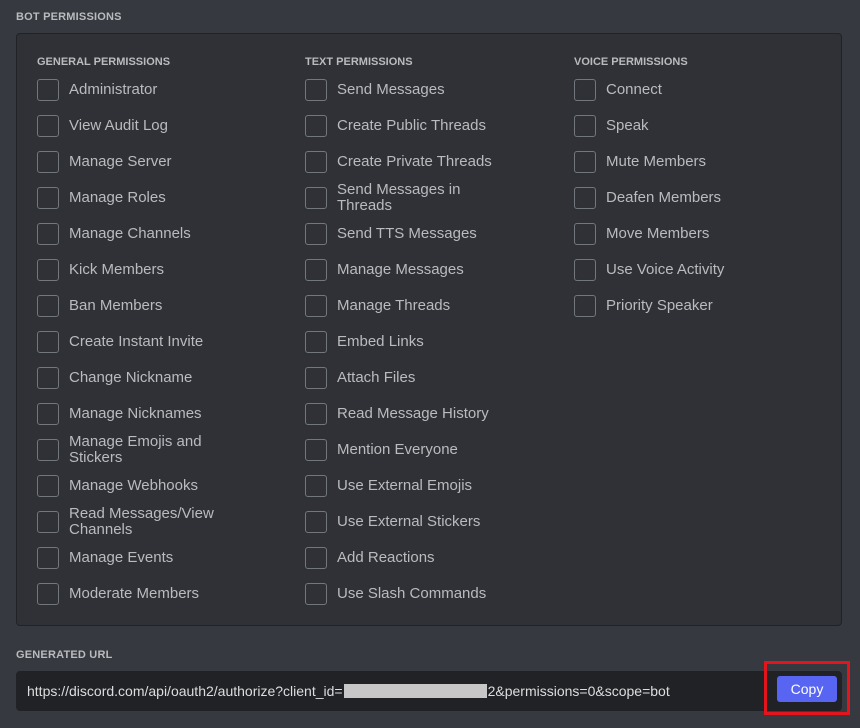 The height and width of the screenshot is (728, 860). I want to click on checkbox-change-nickname, so click(48, 378).